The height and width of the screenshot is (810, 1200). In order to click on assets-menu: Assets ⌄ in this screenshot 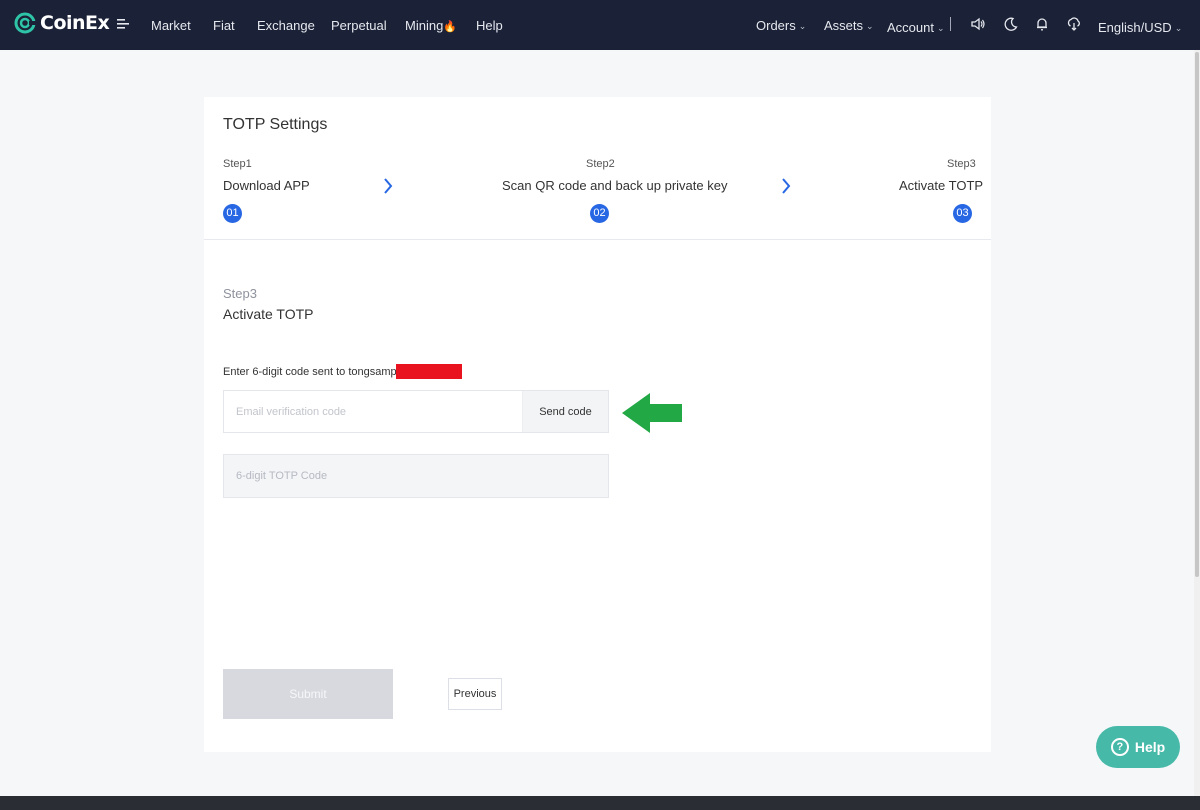, I will do `click(849, 25)`.